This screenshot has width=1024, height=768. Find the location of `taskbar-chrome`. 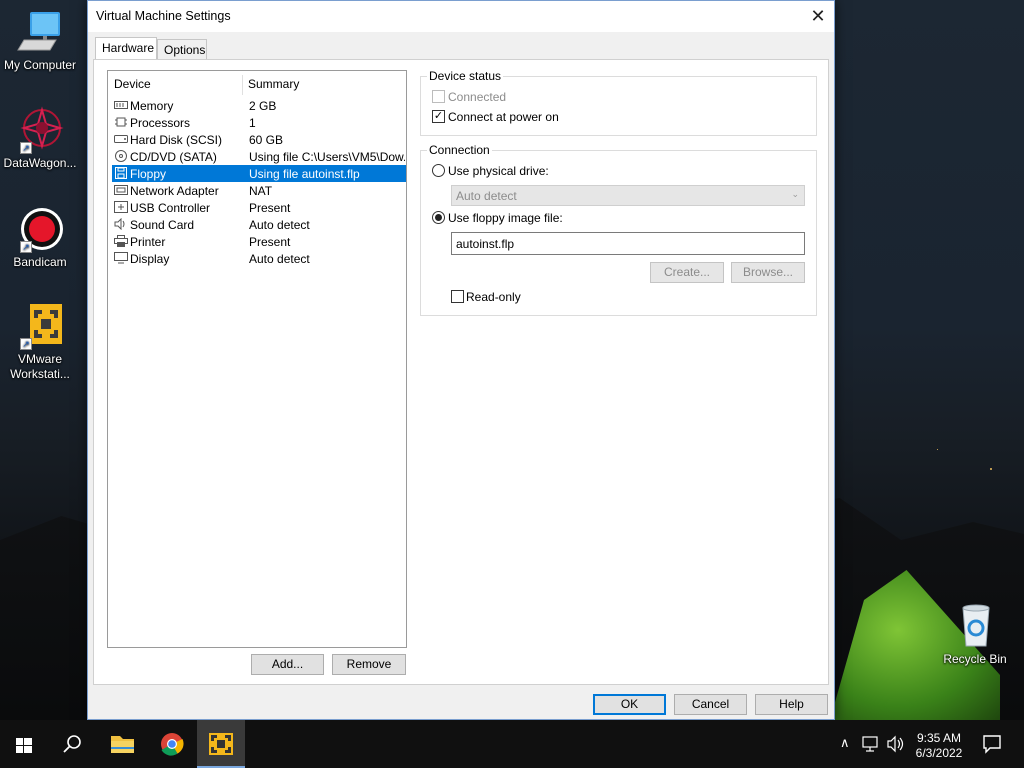

taskbar-chrome is located at coordinates (172, 744).